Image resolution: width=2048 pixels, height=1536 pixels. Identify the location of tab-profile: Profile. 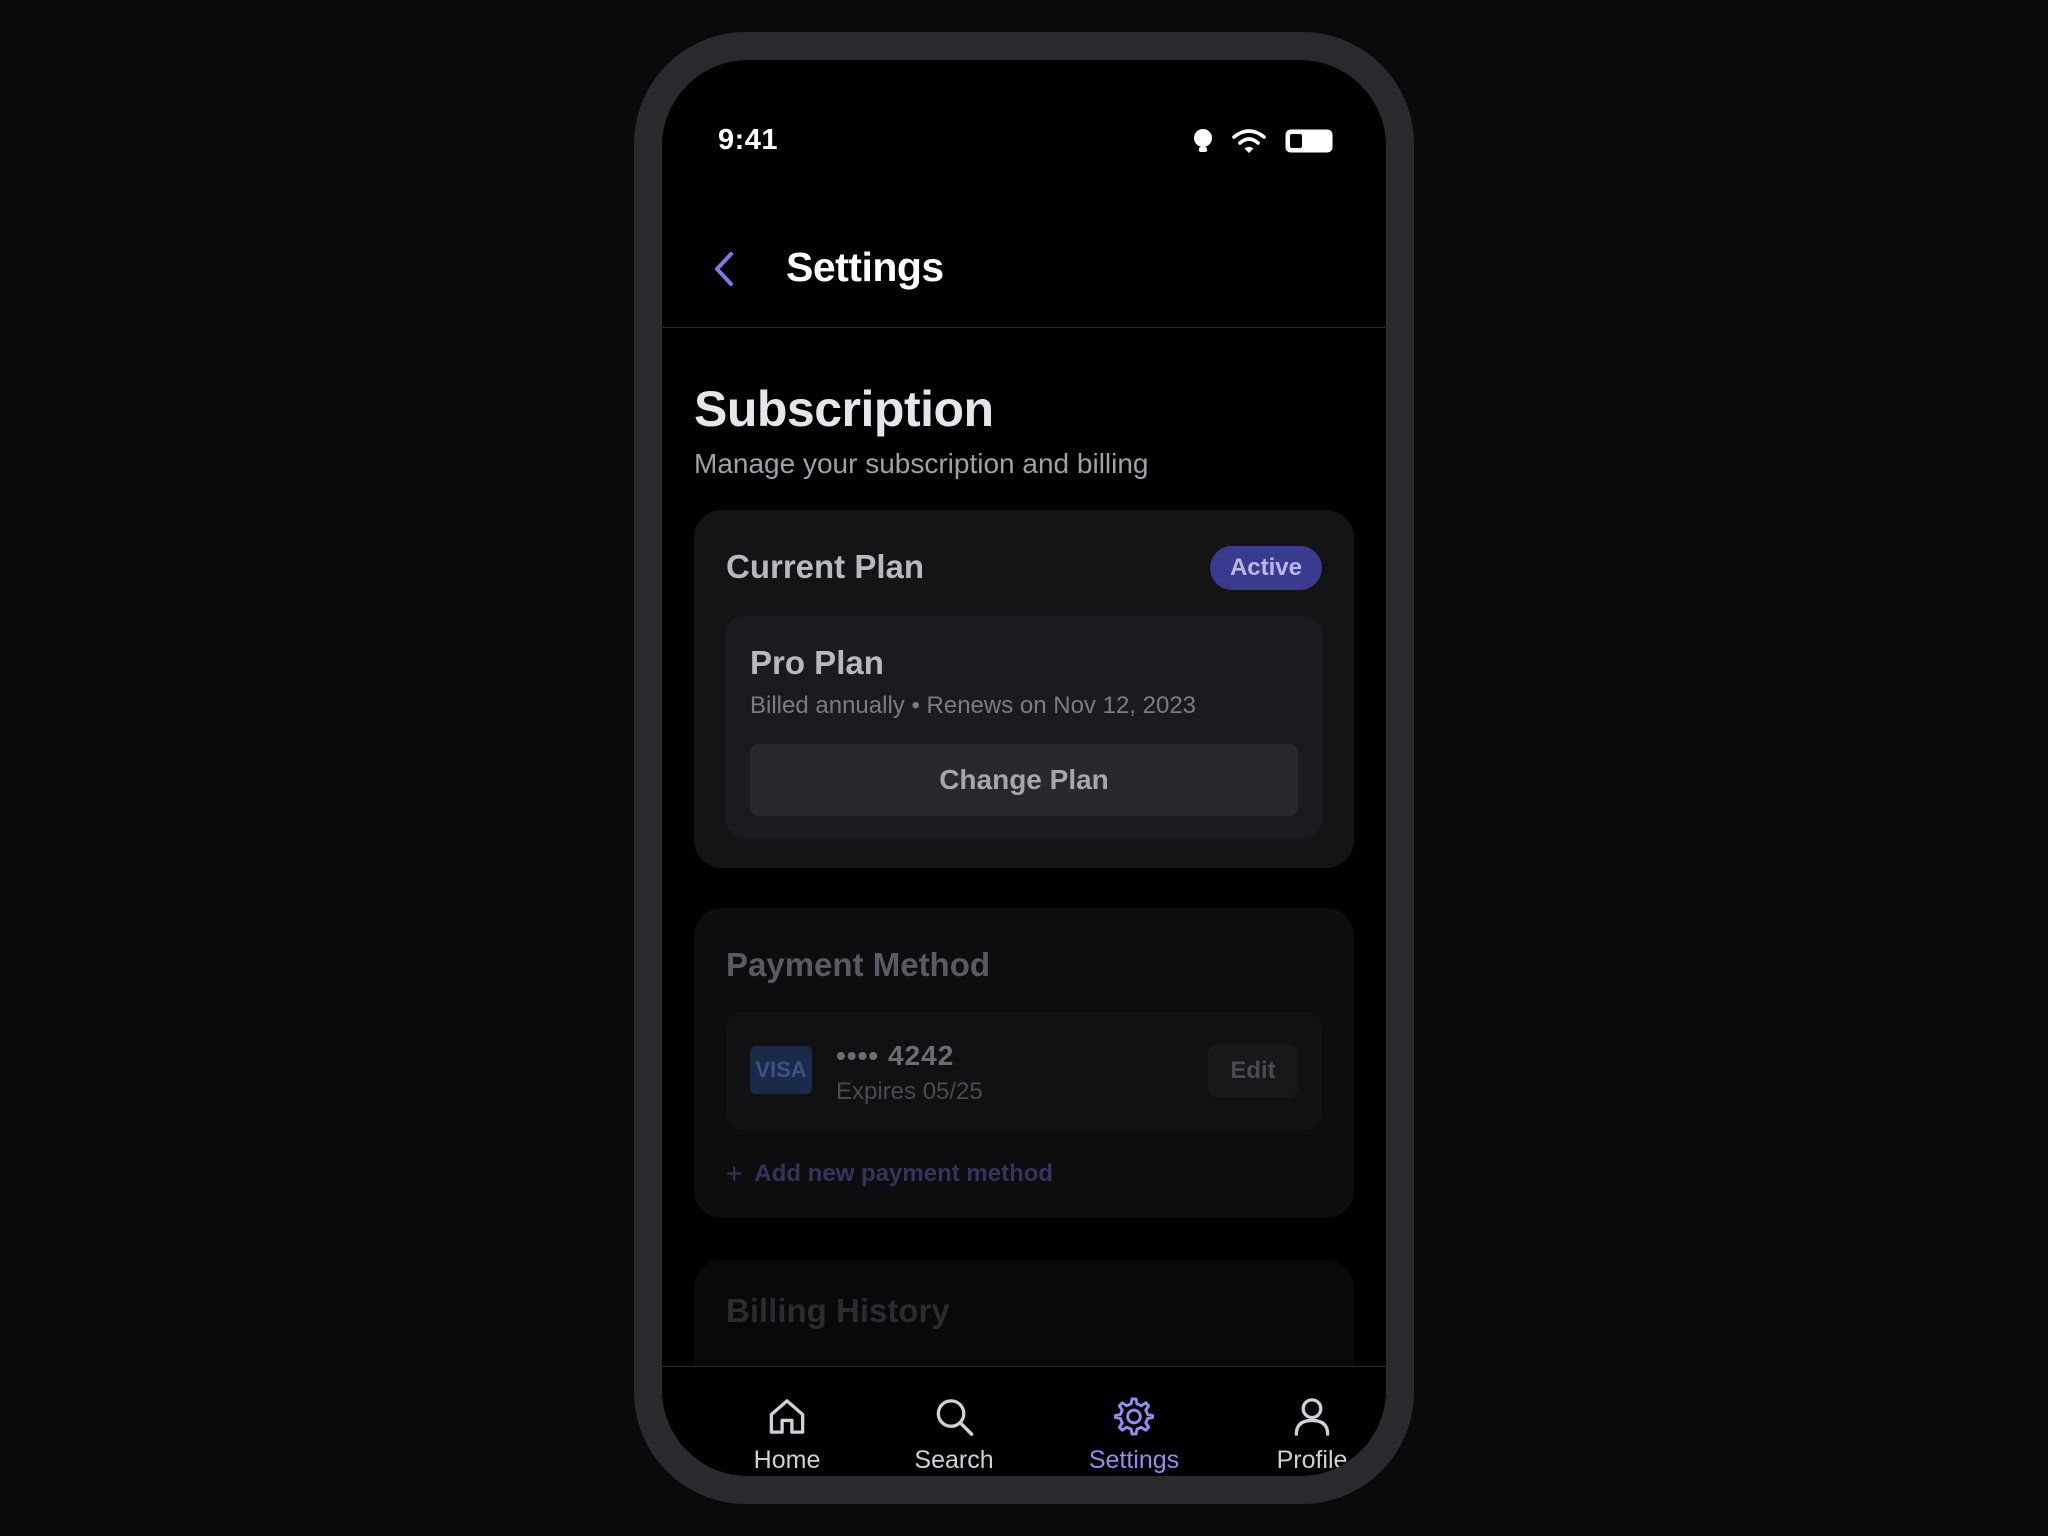
(1312, 1435).